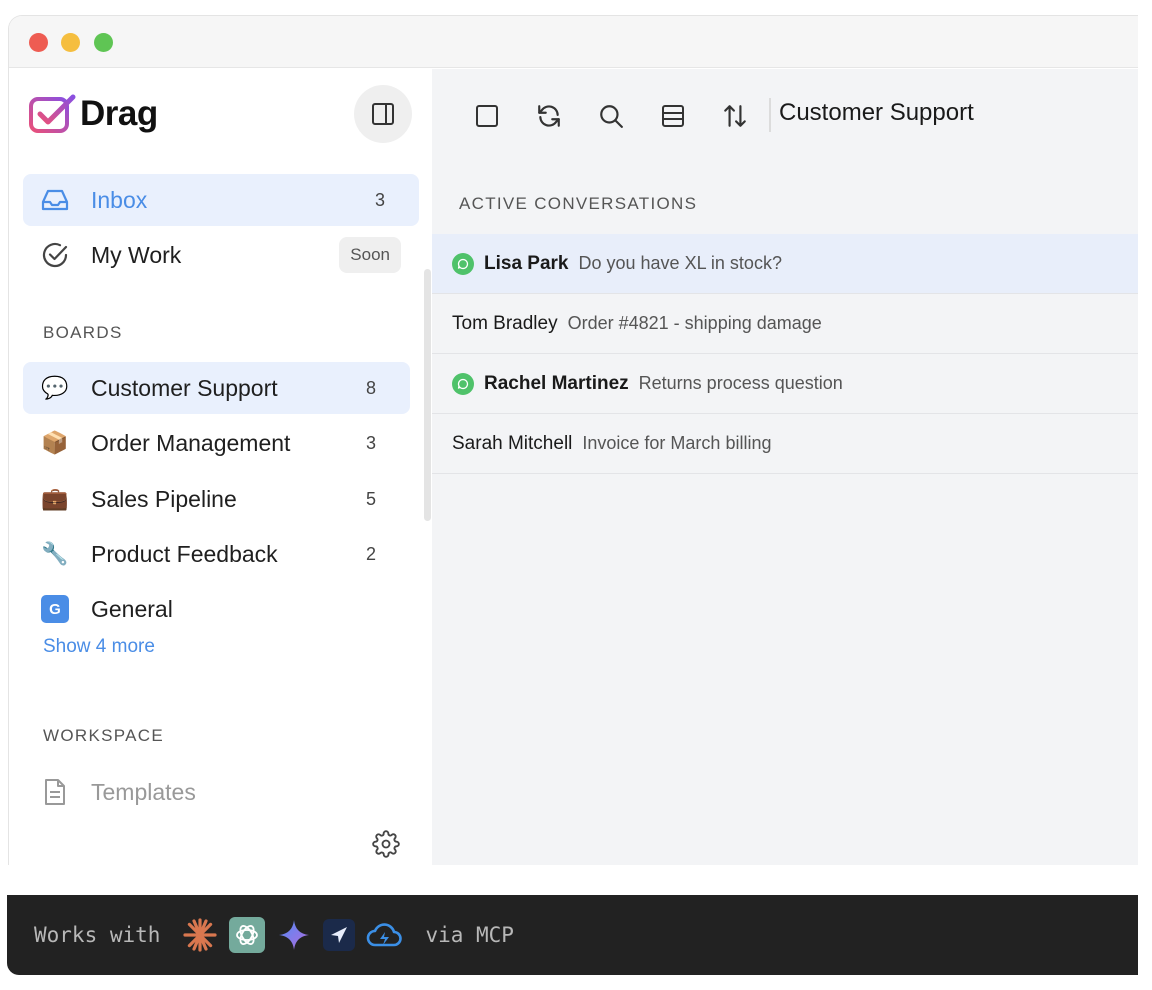 Image resolution: width=1152 pixels, height=990 pixels. I want to click on select-all-icon, so click(487, 116).